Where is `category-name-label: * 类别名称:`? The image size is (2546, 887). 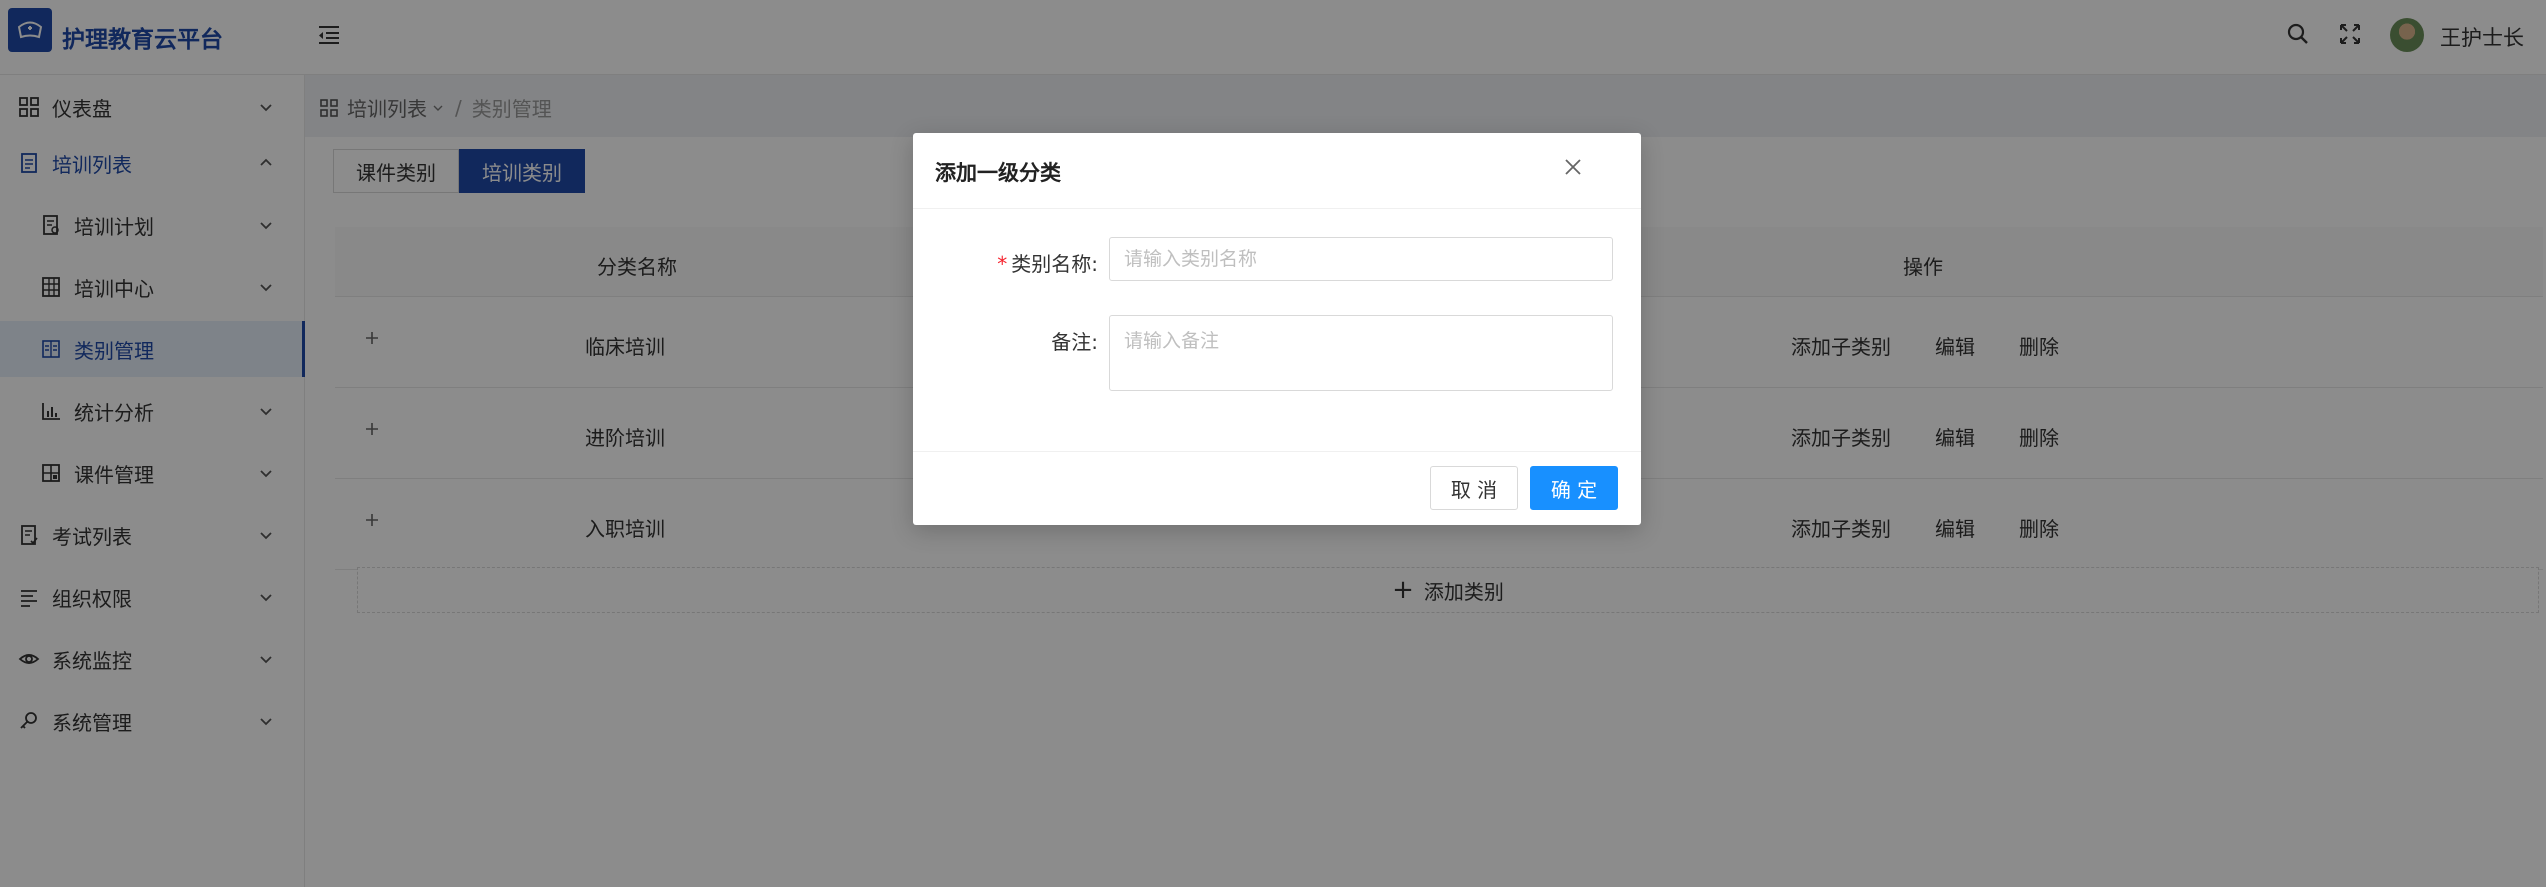
category-name-label: * 类别名称: is located at coordinates (1047, 264).